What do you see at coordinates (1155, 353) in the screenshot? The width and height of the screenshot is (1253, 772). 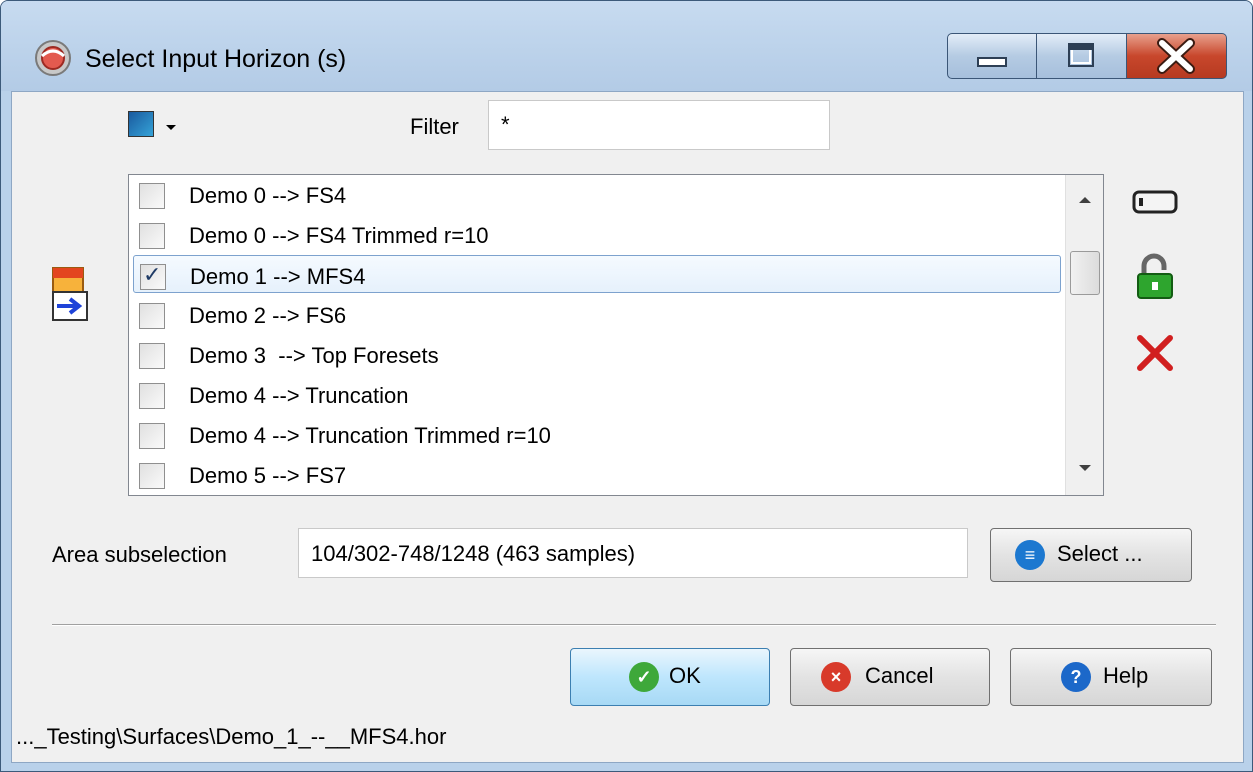 I see `remove-icon` at bounding box center [1155, 353].